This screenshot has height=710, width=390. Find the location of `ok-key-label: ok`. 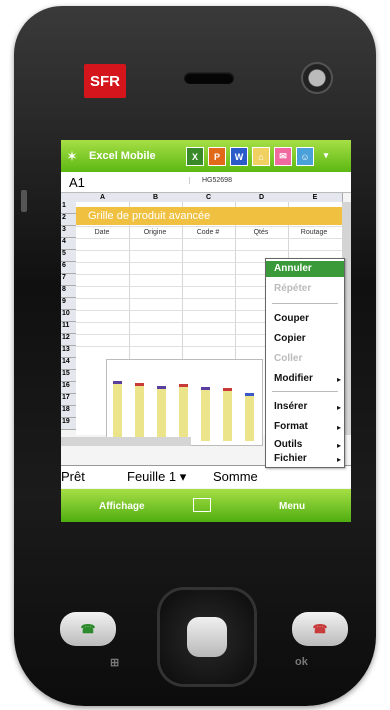

ok-key-label: ok is located at coordinates (301, 662).